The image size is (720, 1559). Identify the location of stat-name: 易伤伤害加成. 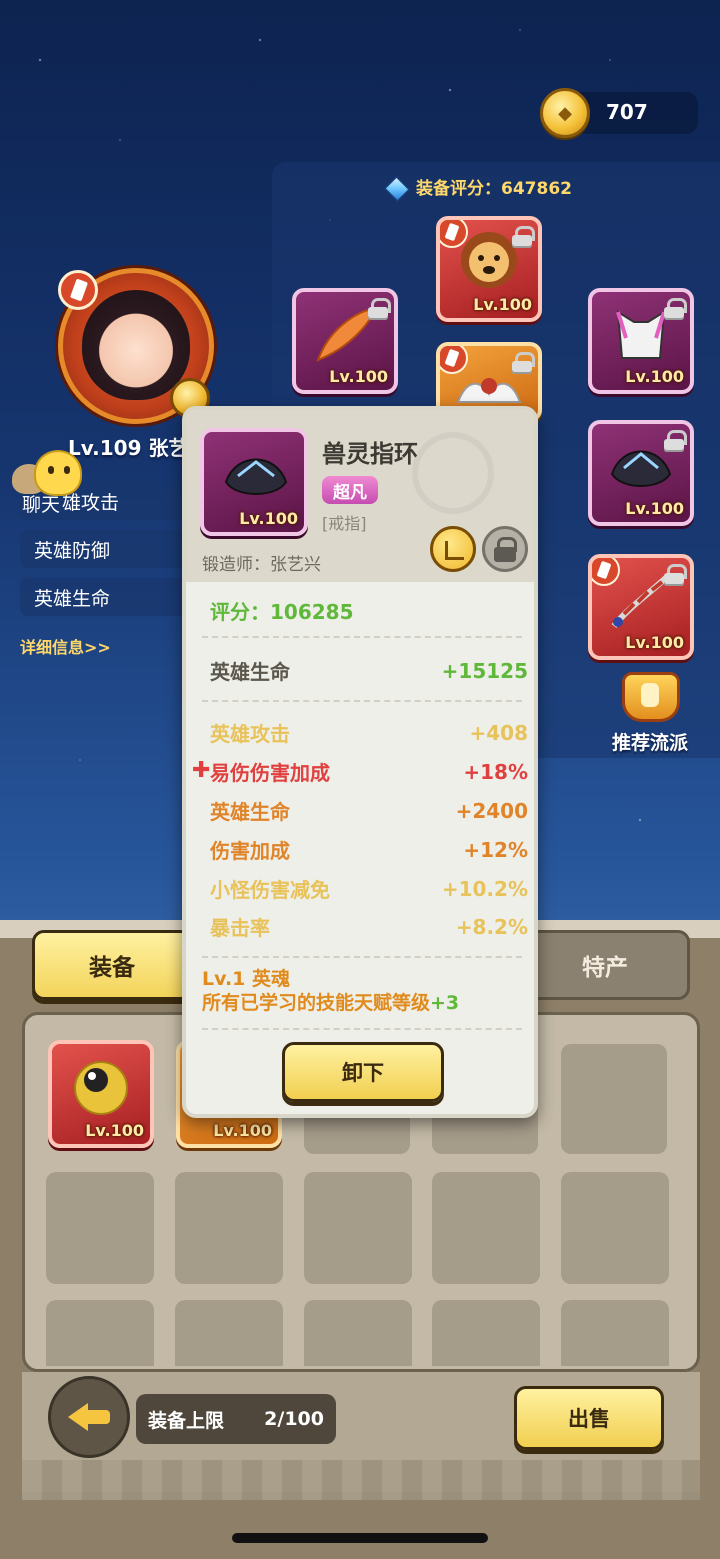
(270, 773).